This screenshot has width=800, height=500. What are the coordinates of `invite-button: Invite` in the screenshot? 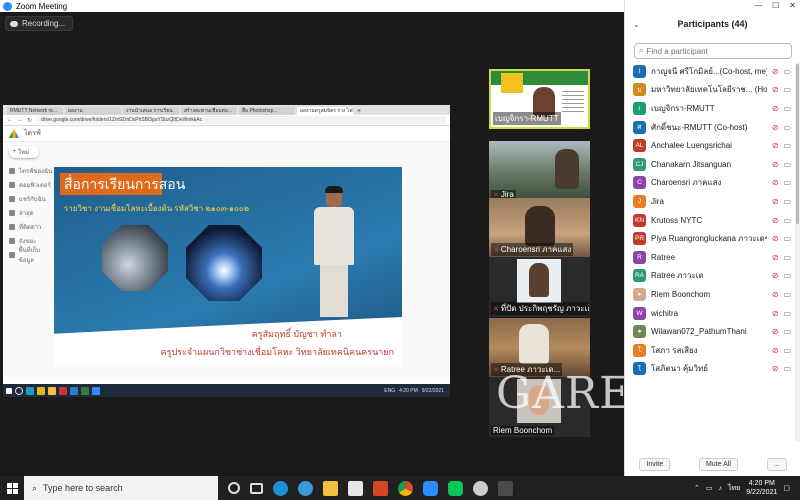 It's located at (655, 464).